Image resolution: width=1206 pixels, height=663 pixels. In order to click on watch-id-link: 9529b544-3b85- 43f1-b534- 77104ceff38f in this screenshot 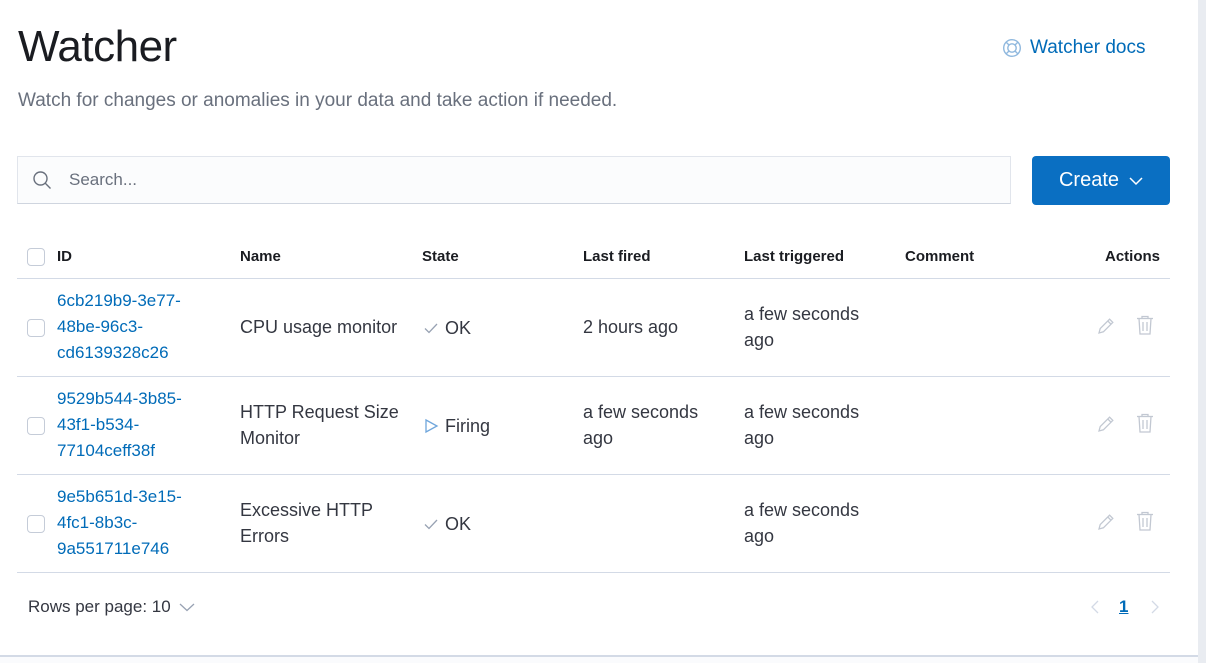, I will do `click(132, 425)`.